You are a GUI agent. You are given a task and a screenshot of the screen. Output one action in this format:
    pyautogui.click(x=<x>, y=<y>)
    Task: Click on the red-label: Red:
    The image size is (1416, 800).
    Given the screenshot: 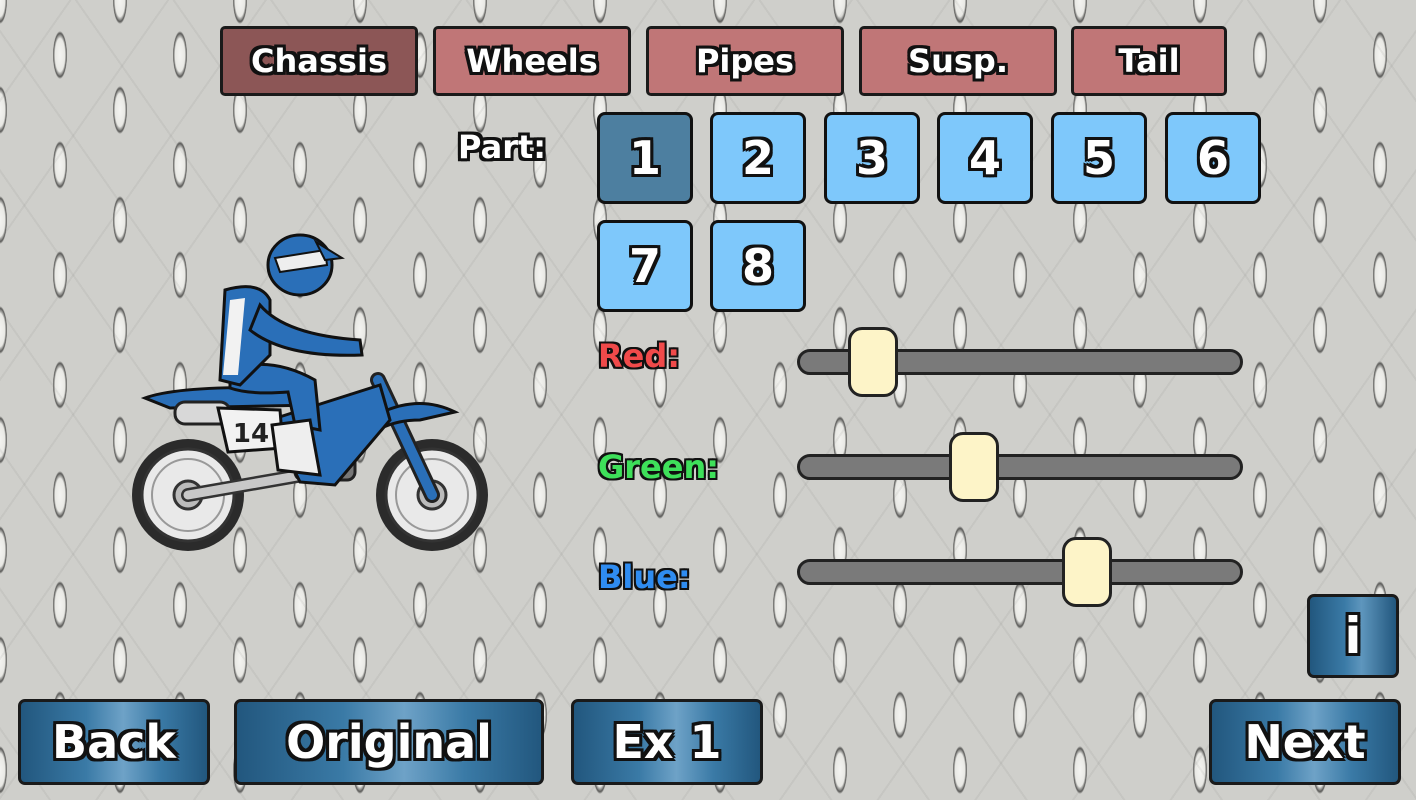 What is the action you would take?
    pyautogui.click(x=639, y=356)
    